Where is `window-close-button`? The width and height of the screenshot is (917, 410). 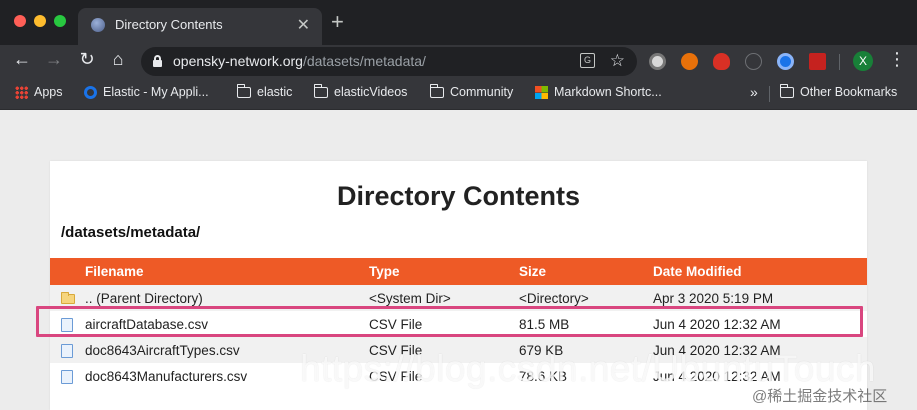 window-close-button is located at coordinates (20, 21).